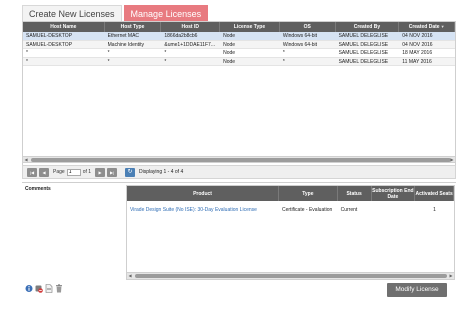 The height and width of the screenshot is (320, 474). What do you see at coordinates (59, 172) in the screenshot?
I see `page-label: Page` at bounding box center [59, 172].